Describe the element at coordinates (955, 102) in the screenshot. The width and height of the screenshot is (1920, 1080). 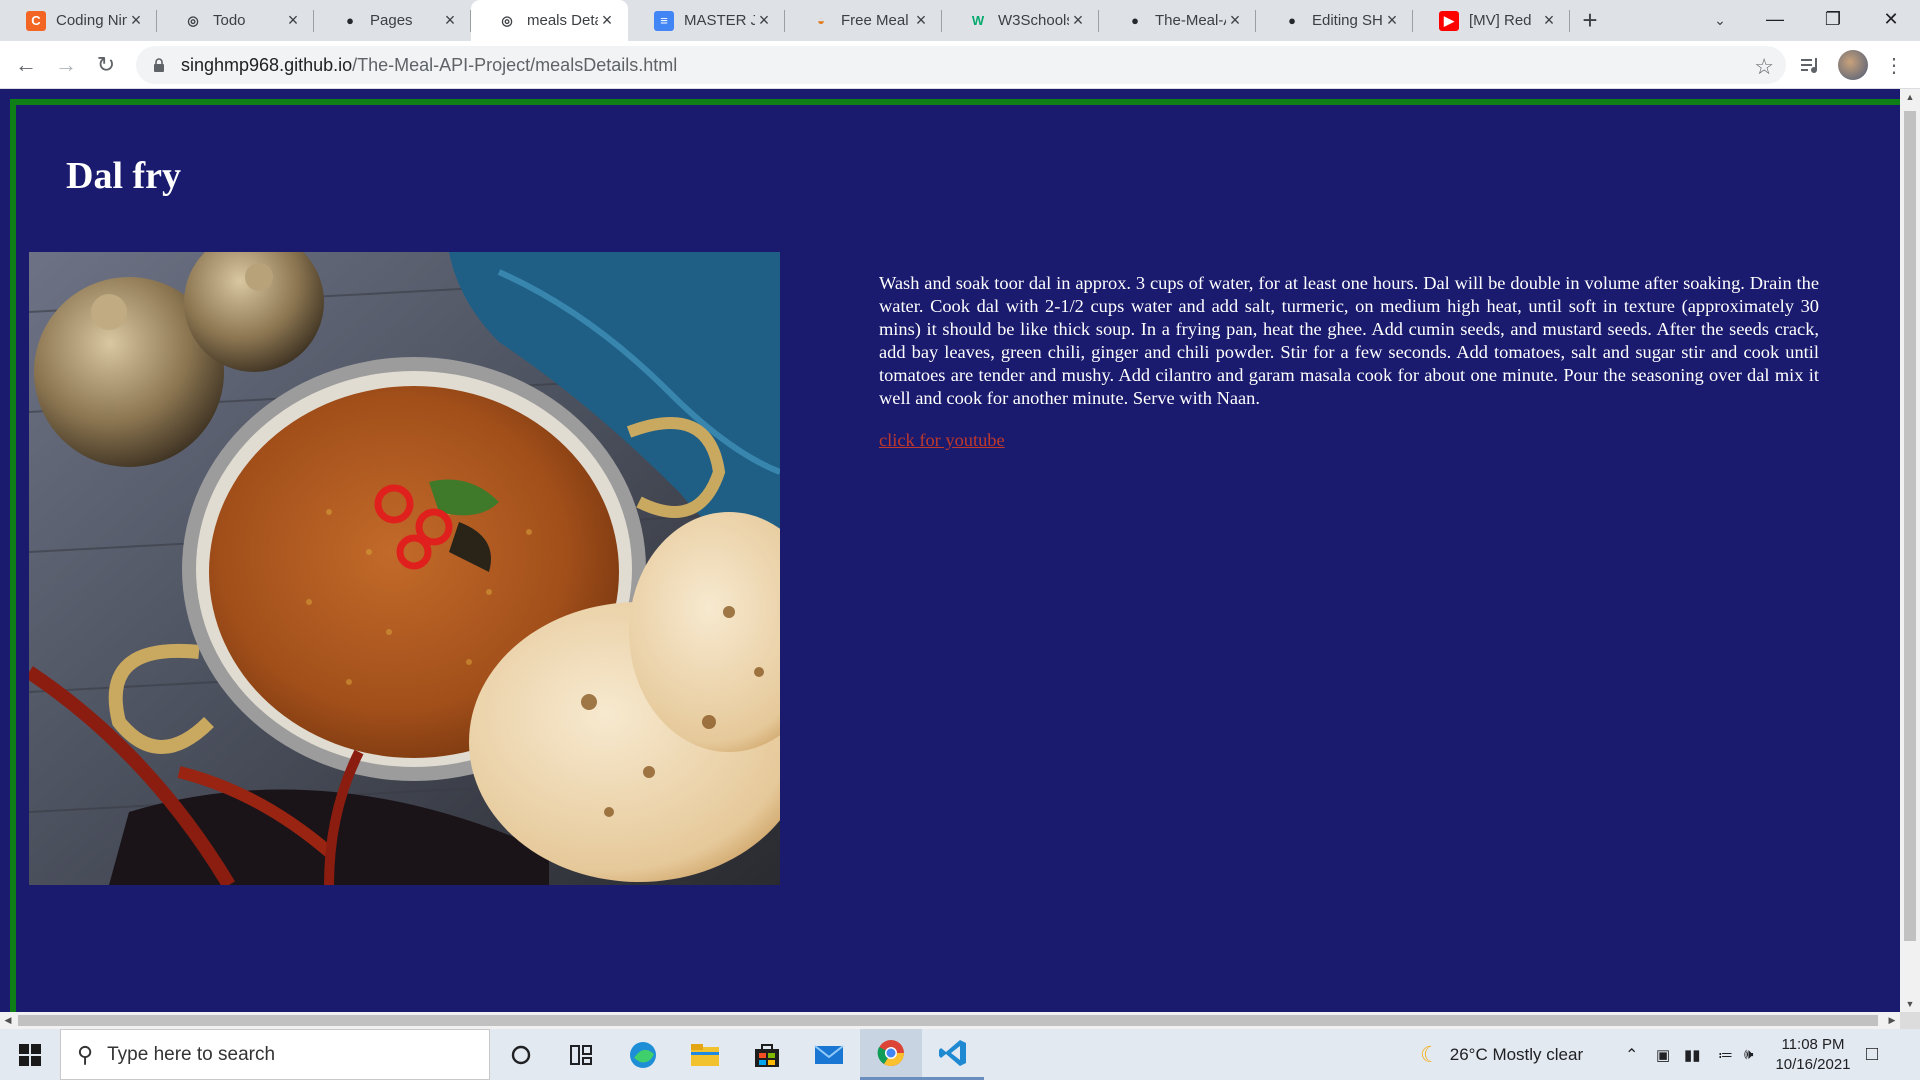
I see `page-border-top` at that location.